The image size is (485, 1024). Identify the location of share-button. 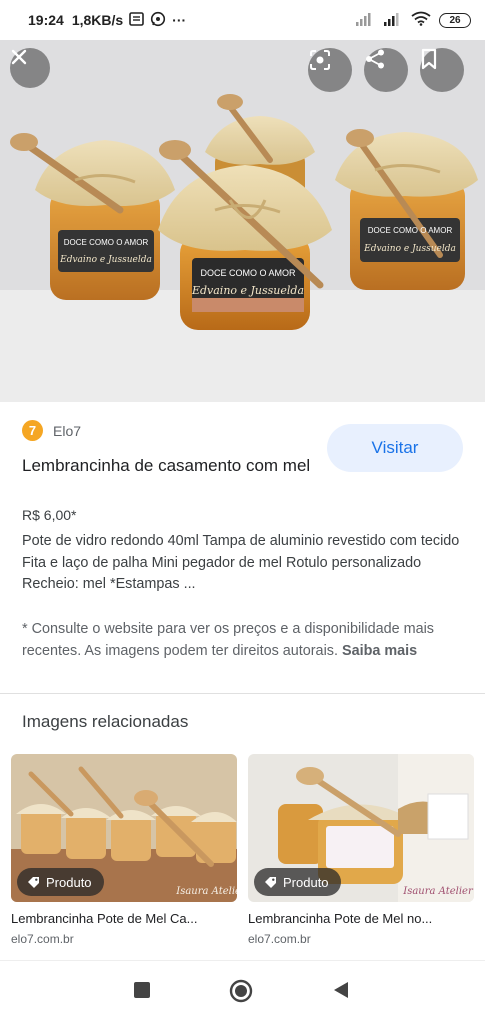
(386, 70).